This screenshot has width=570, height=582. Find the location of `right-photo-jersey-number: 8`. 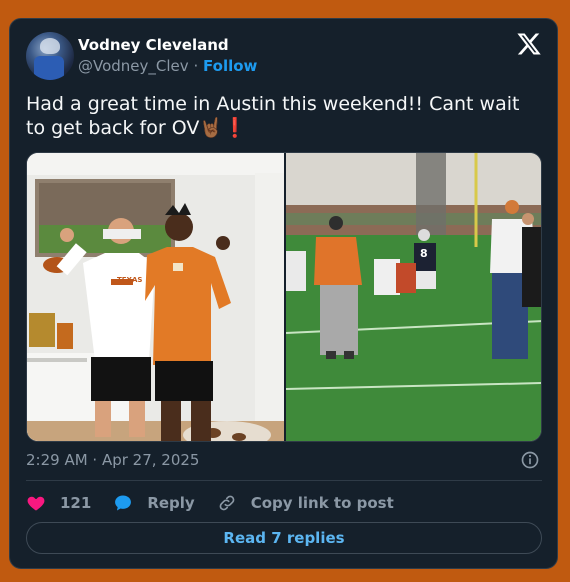

right-photo-jersey-number: 8 is located at coordinates (424, 253).